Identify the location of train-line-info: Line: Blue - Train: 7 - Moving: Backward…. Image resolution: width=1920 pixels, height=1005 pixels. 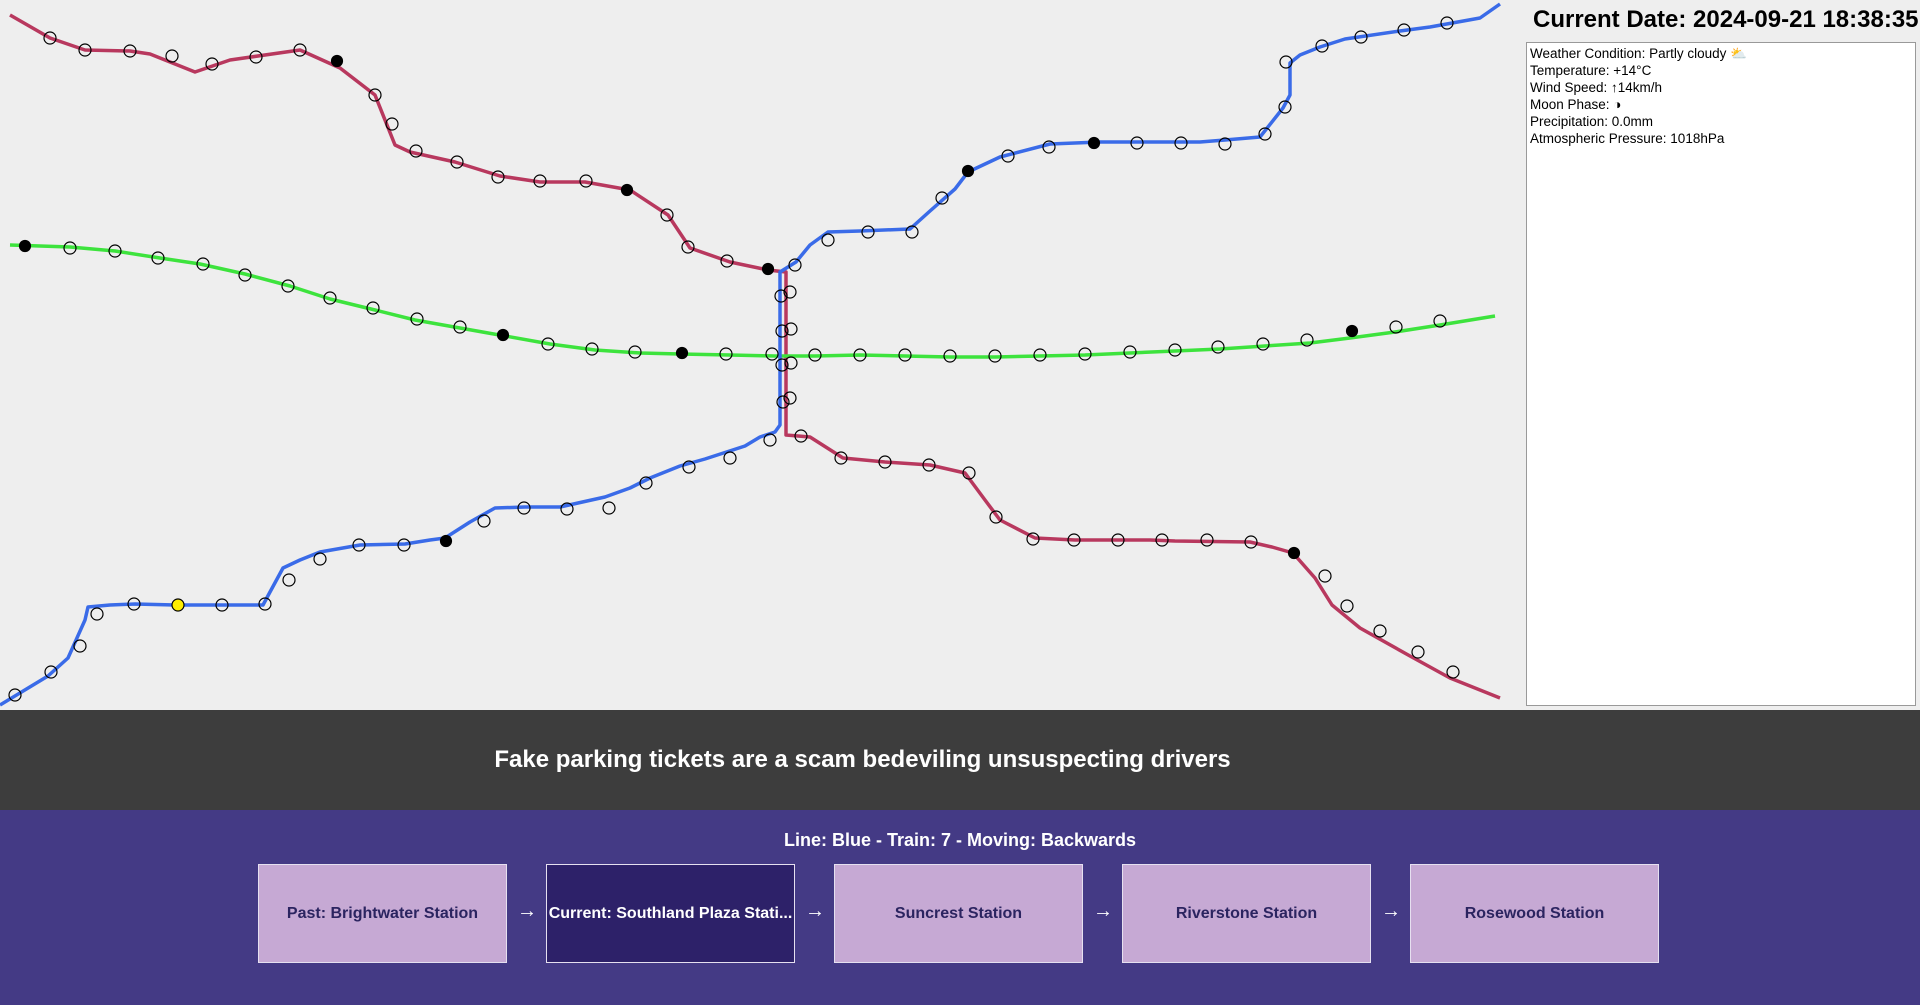
(960, 840).